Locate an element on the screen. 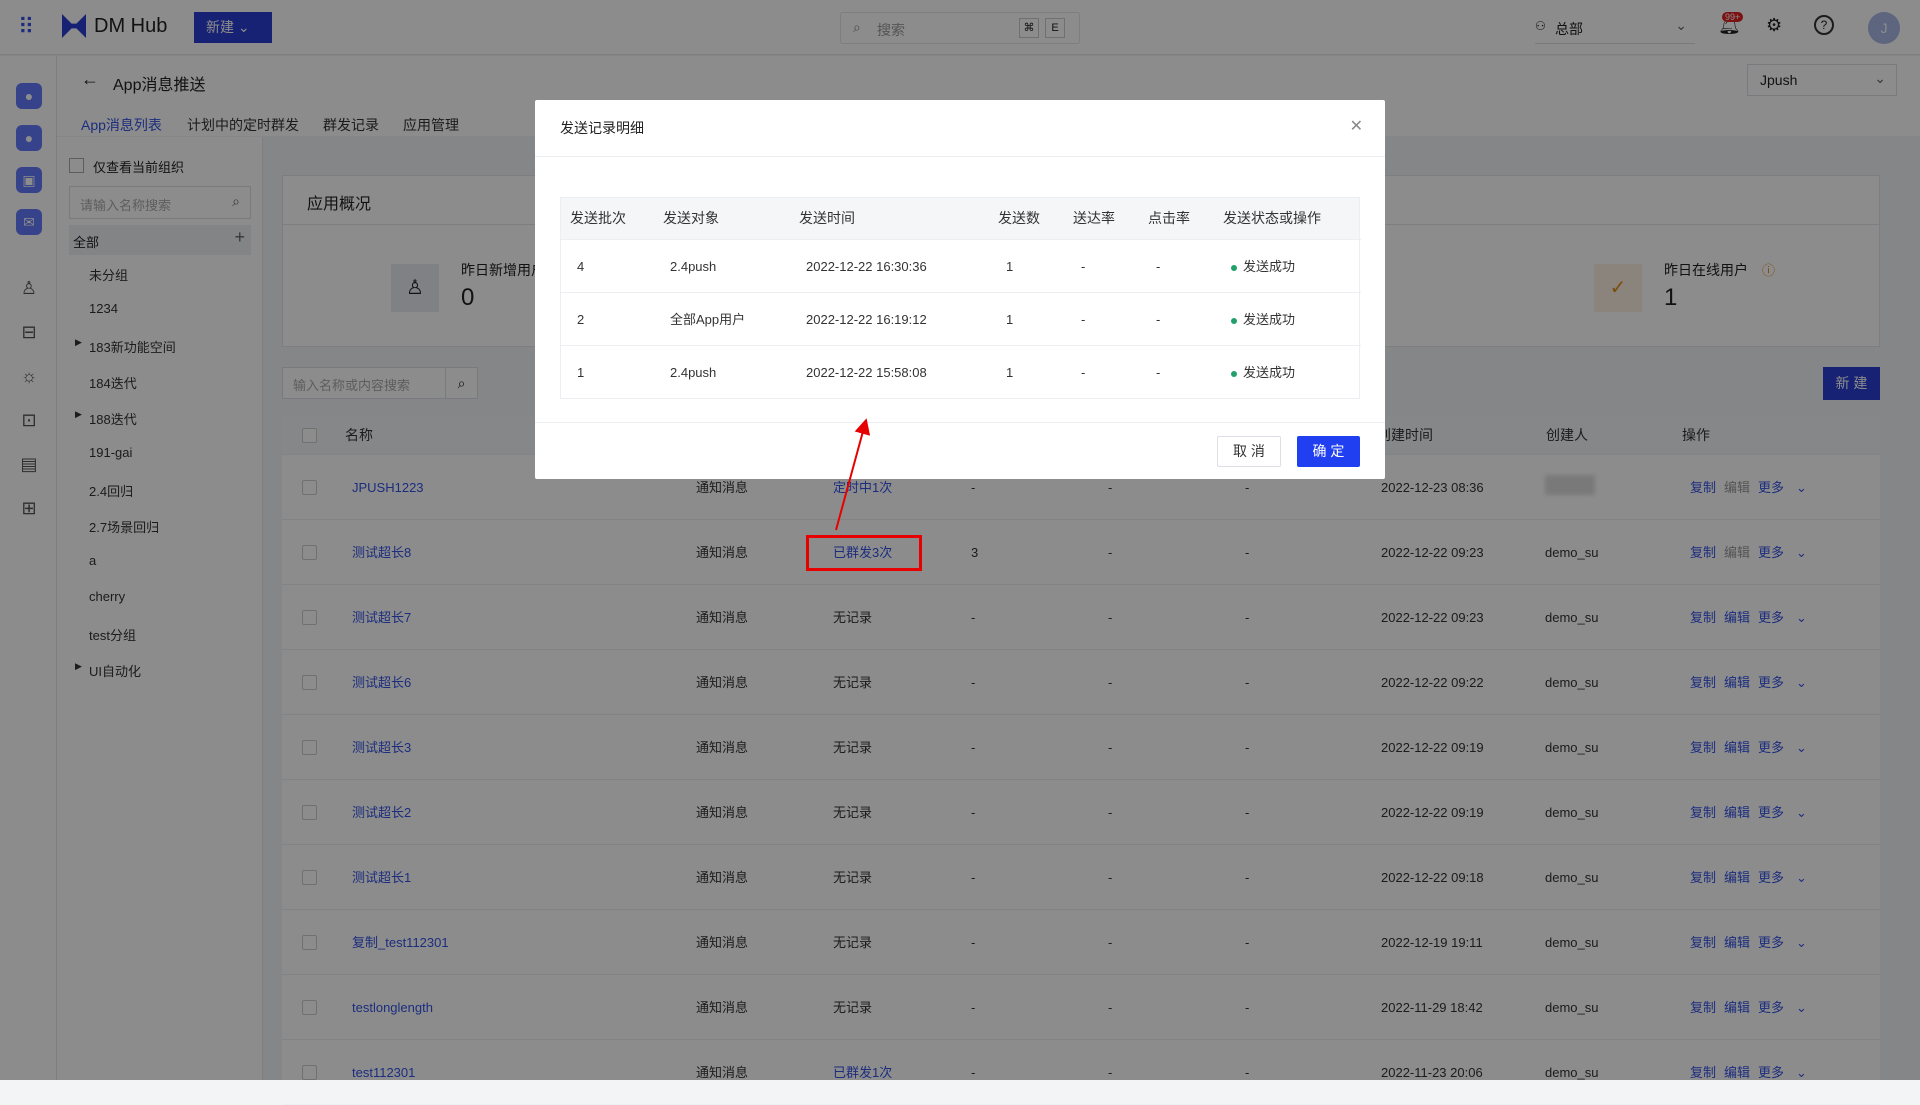  annotation-arrow is located at coordinates (853, 474).